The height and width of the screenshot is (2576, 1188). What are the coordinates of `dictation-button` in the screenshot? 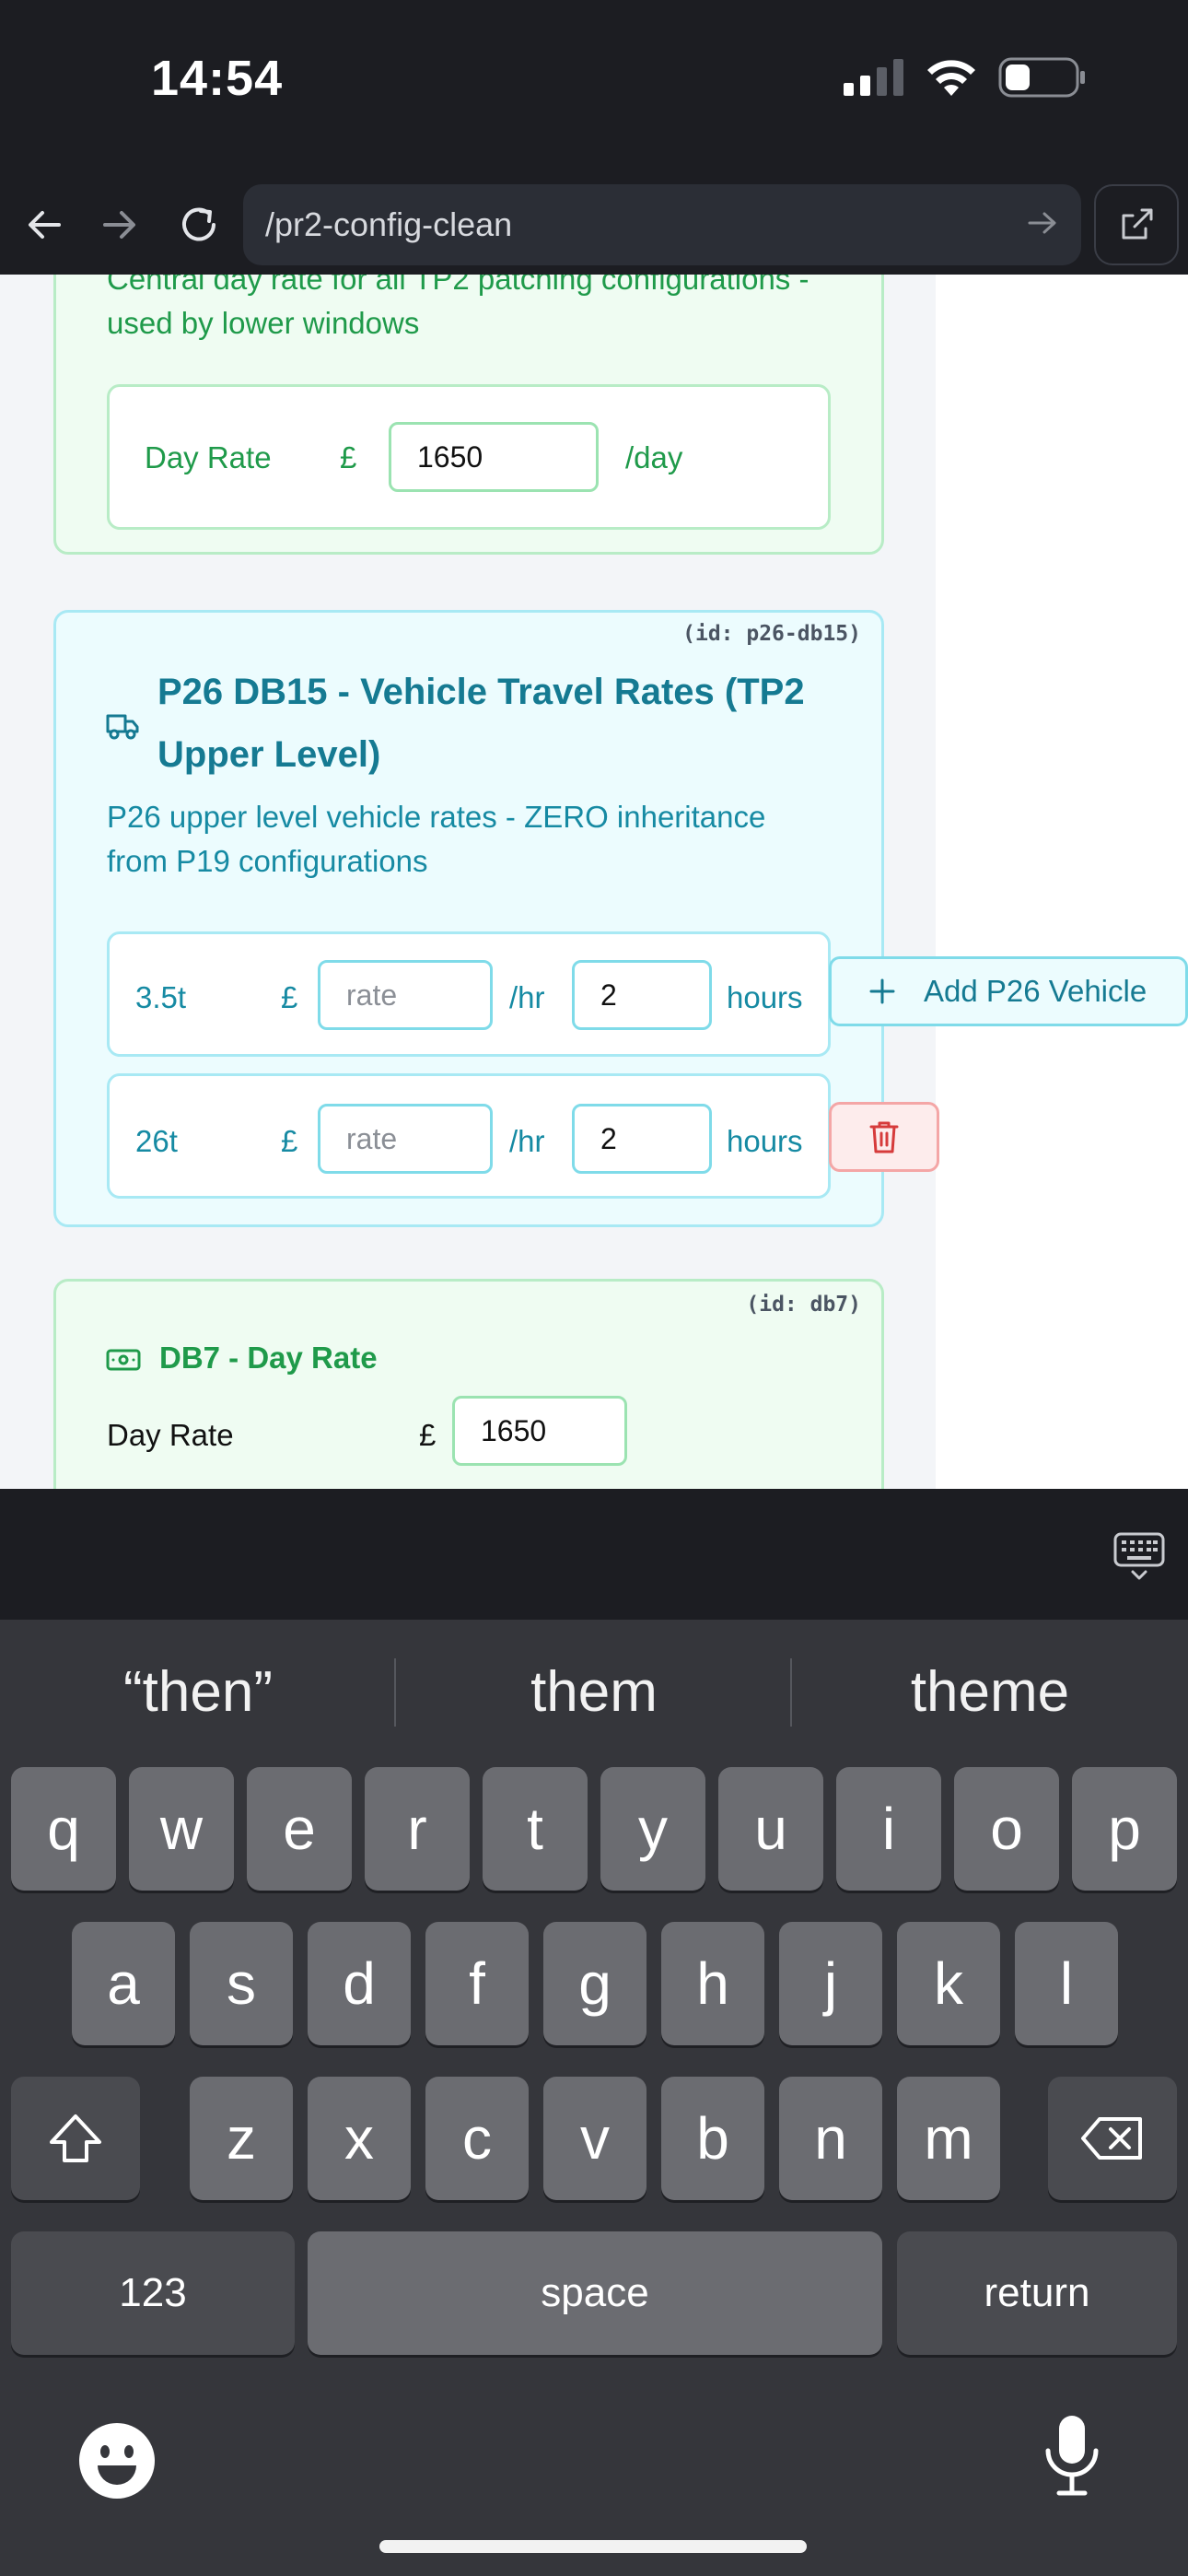 It's located at (1071, 2457).